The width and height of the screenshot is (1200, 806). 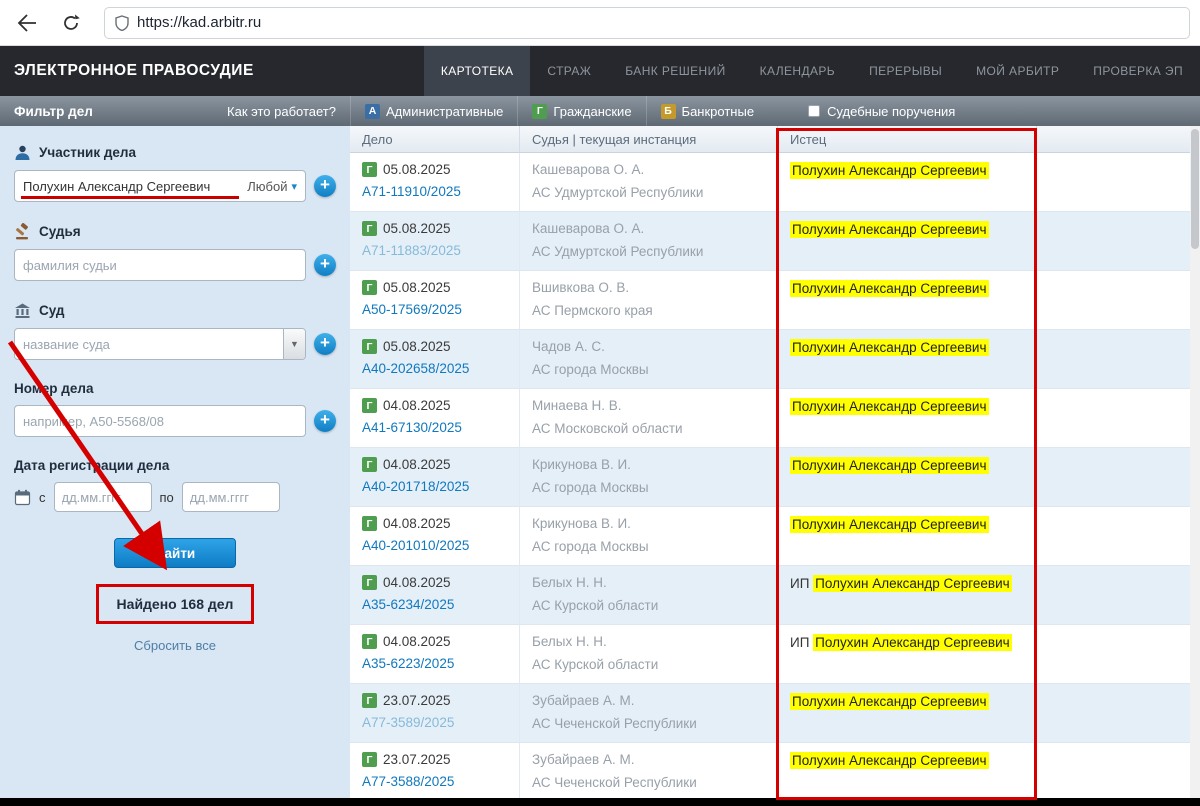 What do you see at coordinates (281, 111) in the screenshot?
I see `how-it-works-link: Как это работает?` at bounding box center [281, 111].